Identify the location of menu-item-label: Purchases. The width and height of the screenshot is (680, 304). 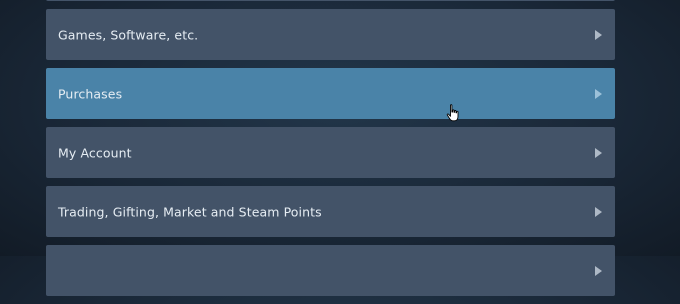
(90, 93).